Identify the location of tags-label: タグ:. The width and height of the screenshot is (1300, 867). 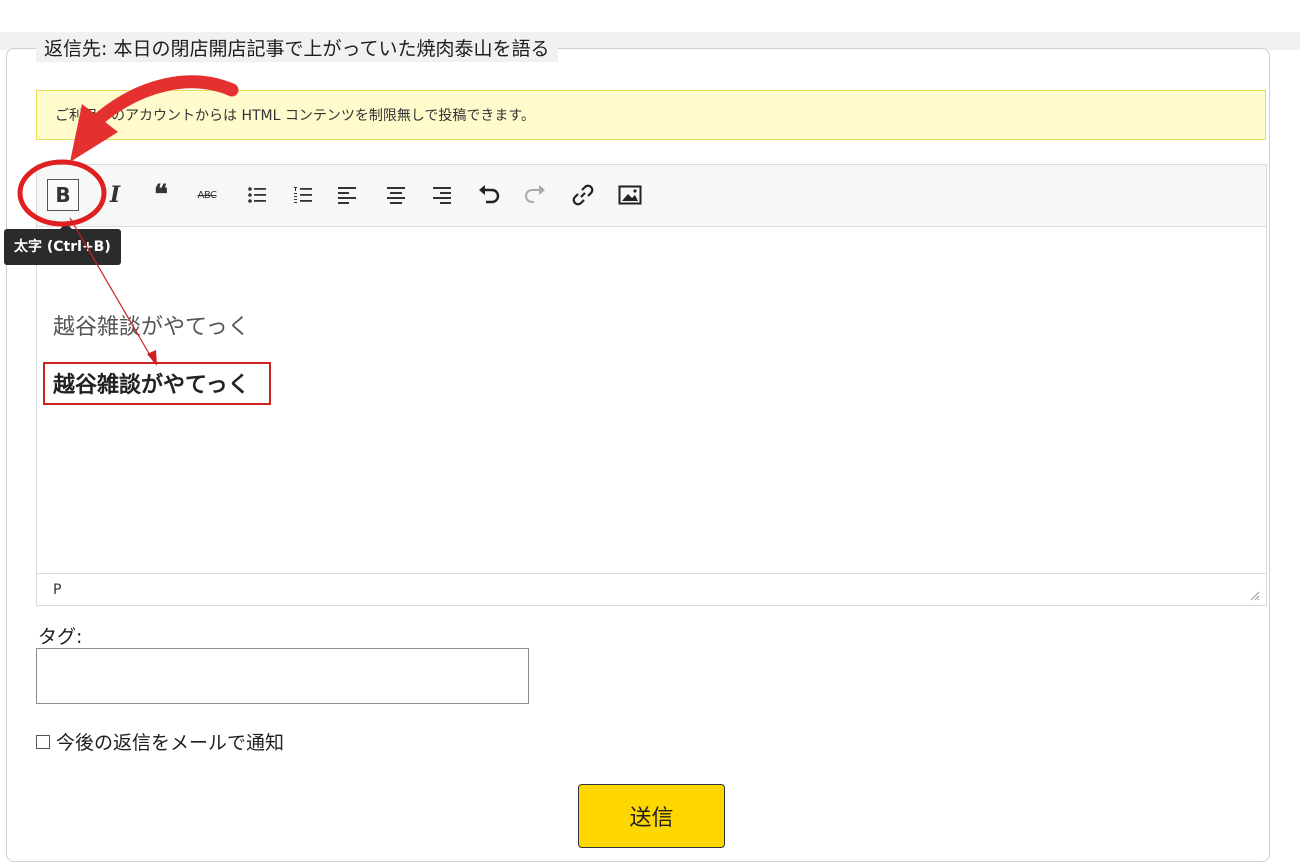
(60, 637).